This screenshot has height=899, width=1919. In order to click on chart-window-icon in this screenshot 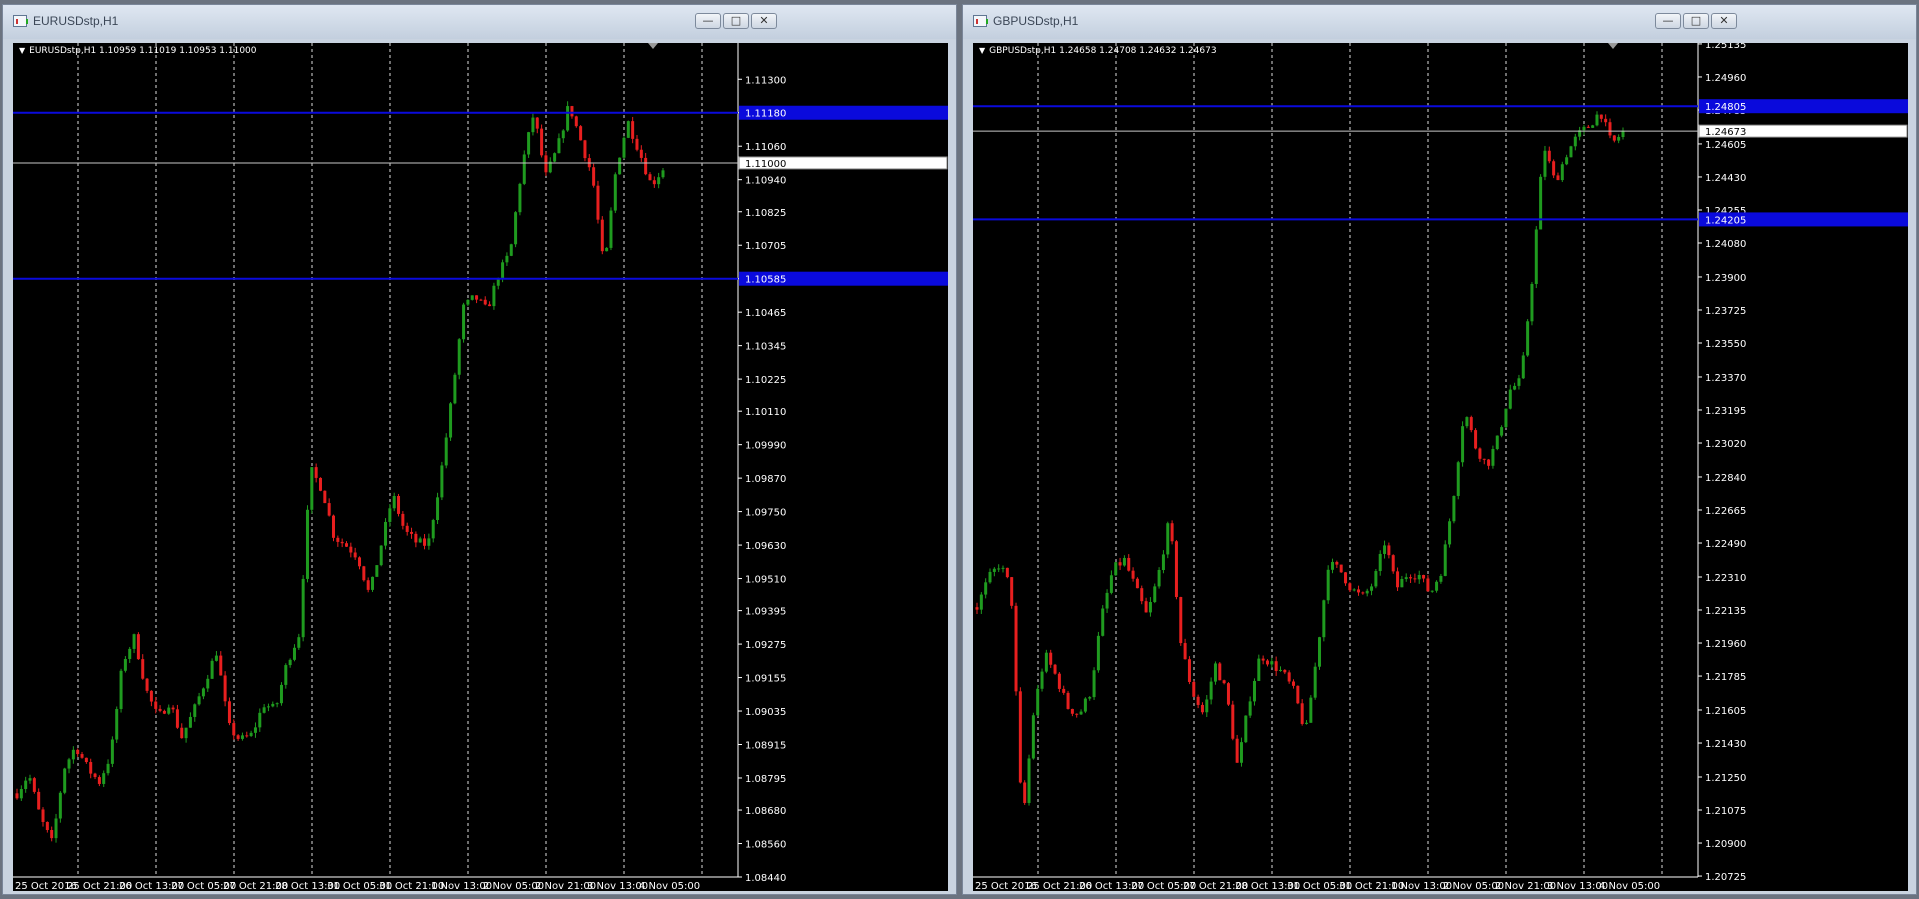, I will do `click(980, 21)`.